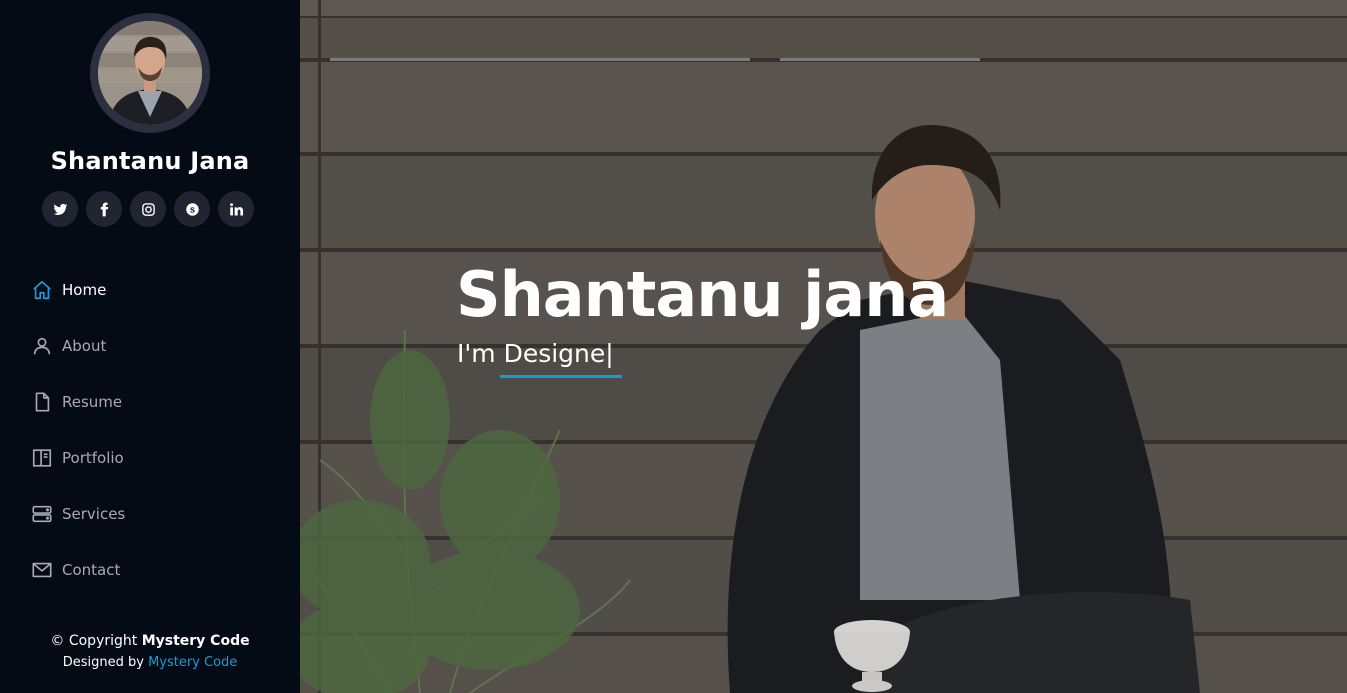 The width and height of the screenshot is (1347, 693). Describe the element at coordinates (92, 402) in the screenshot. I see `nav-item-label: Resume` at that location.